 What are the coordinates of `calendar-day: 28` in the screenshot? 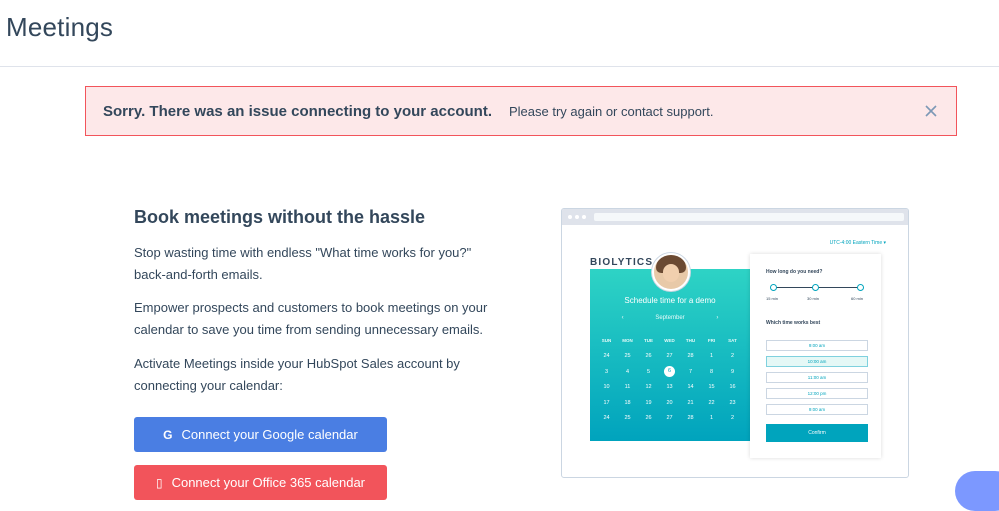 It's located at (690, 356).